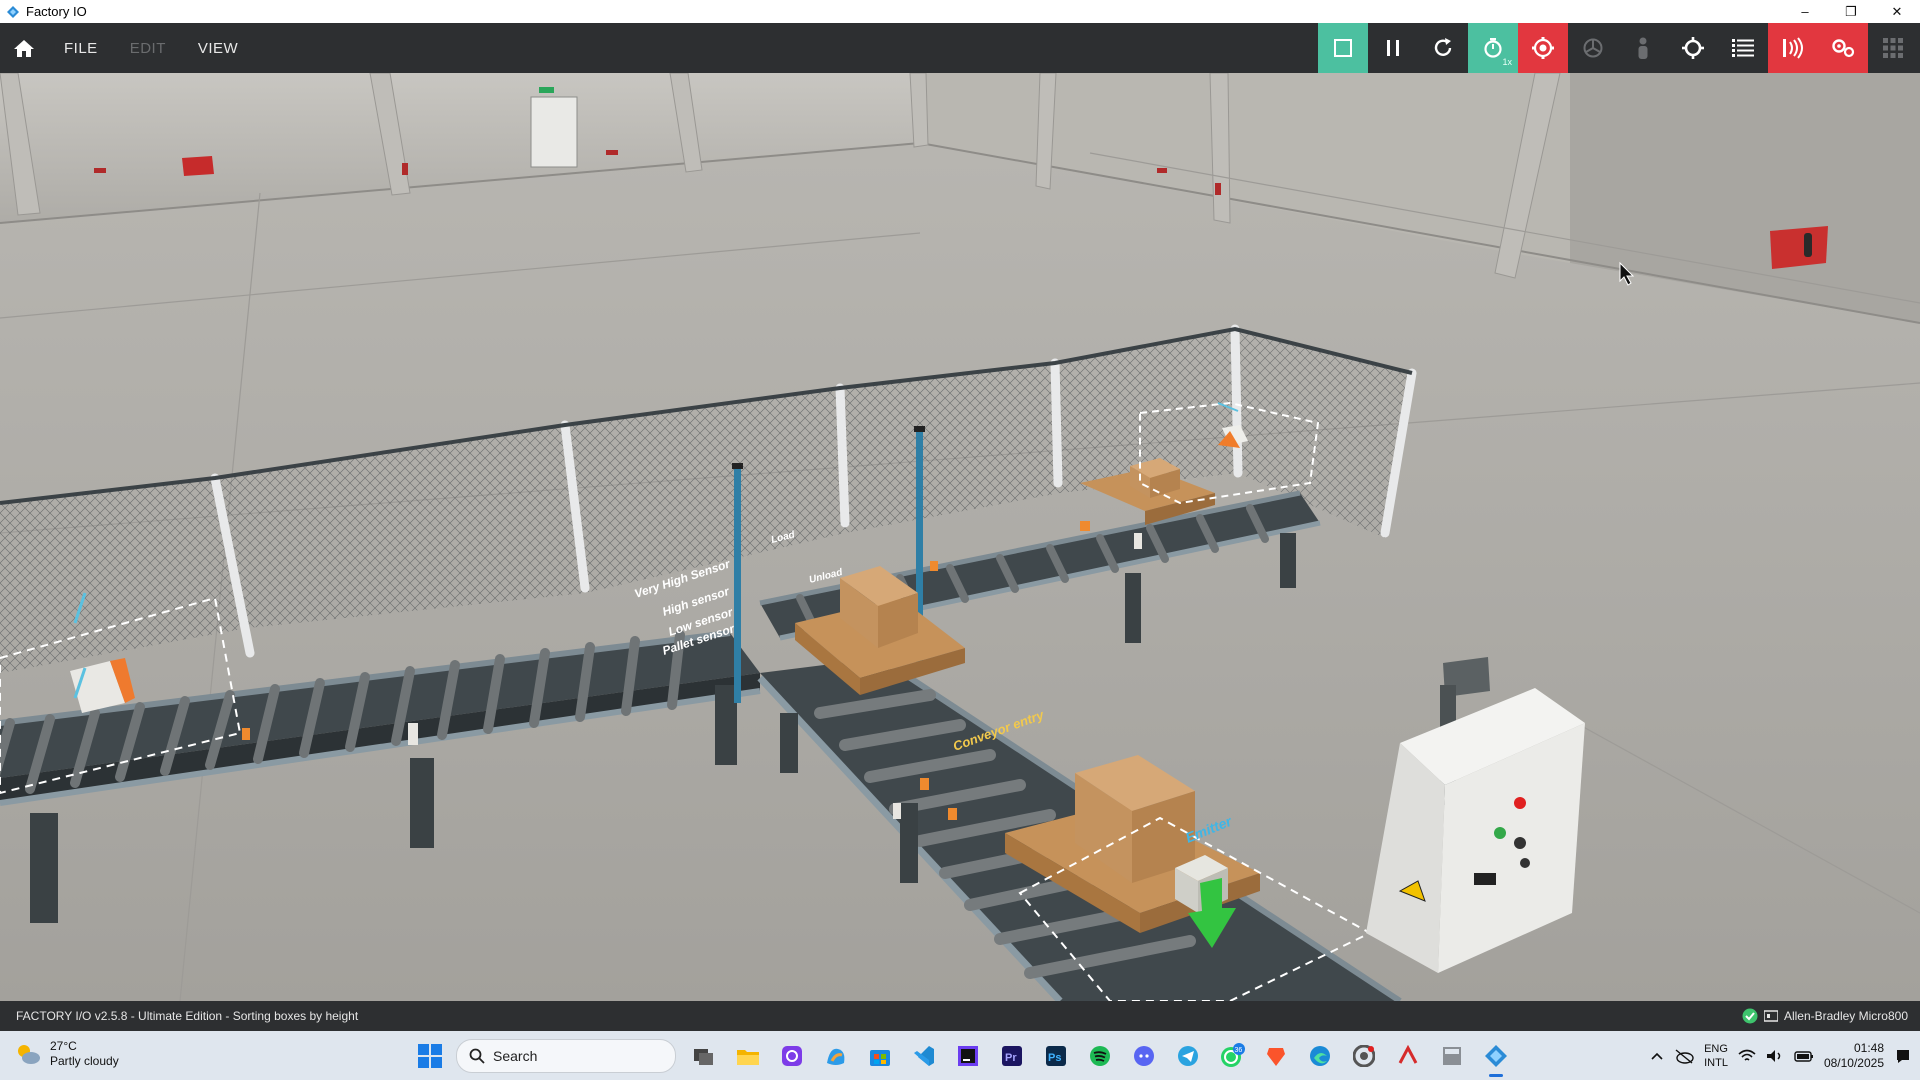 Image resolution: width=1920 pixels, height=1080 pixels. What do you see at coordinates (1684, 1056) in the screenshot?
I see `onedrive-icon` at bounding box center [1684, 1056].